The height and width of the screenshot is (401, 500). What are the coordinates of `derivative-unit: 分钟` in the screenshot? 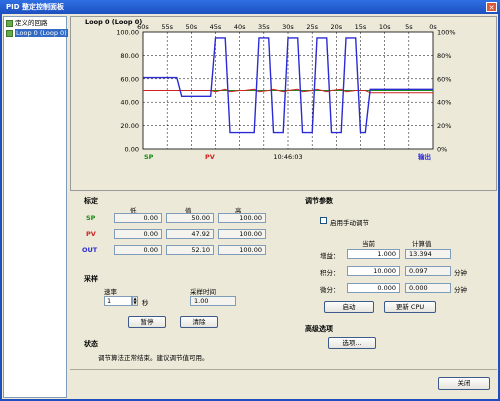 It's located at (460, 290).